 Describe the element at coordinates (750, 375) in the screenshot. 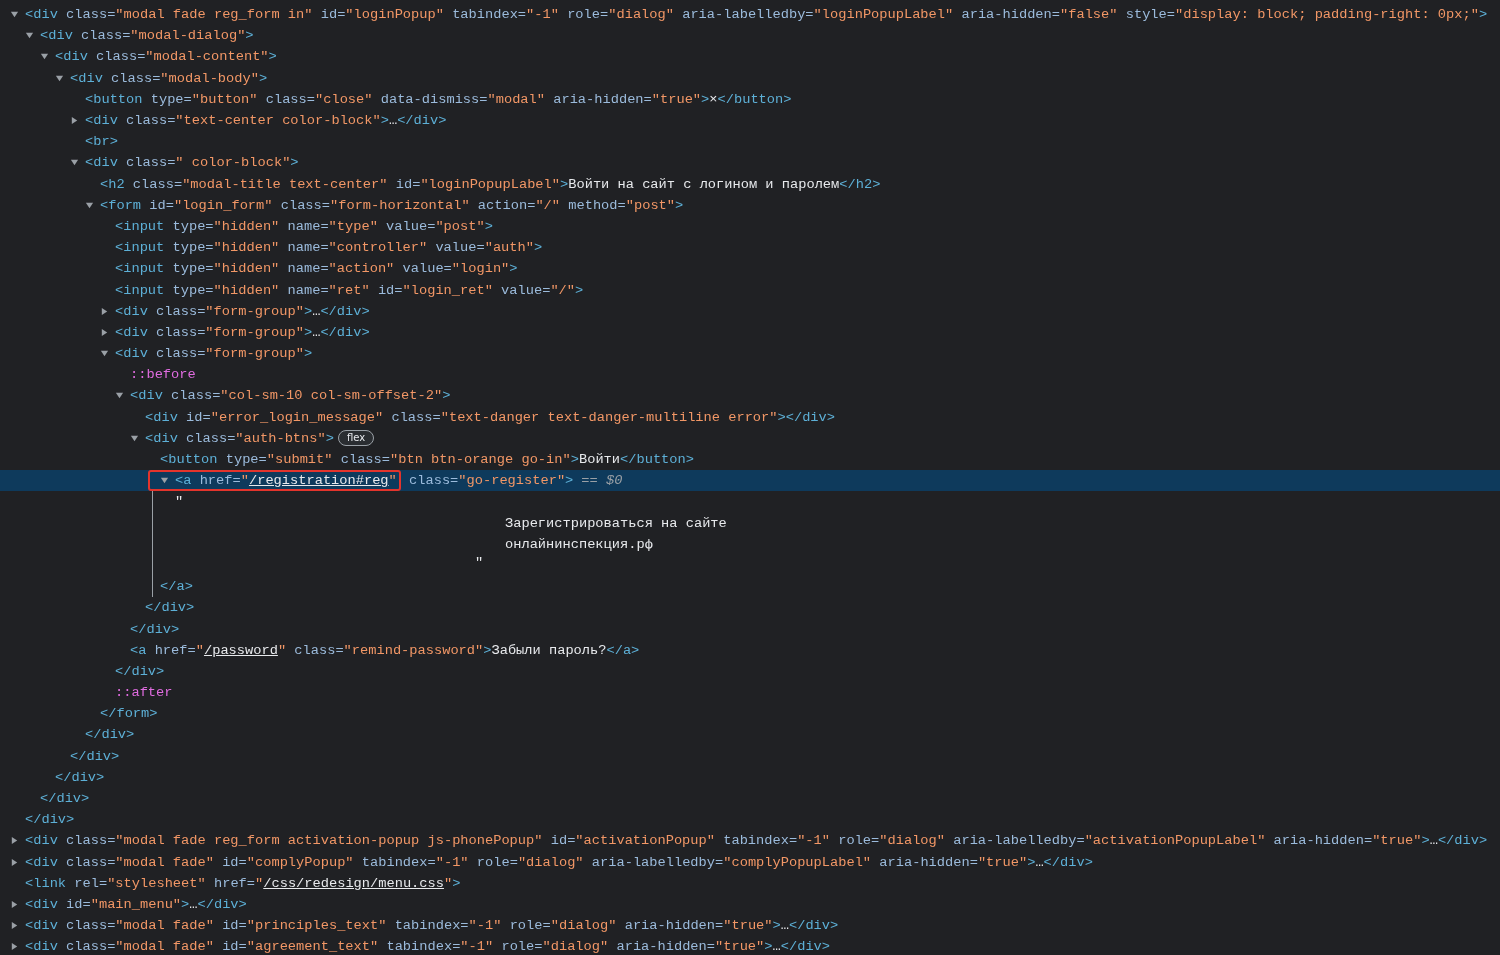

I see `dom-node-row: ::before` at that location.